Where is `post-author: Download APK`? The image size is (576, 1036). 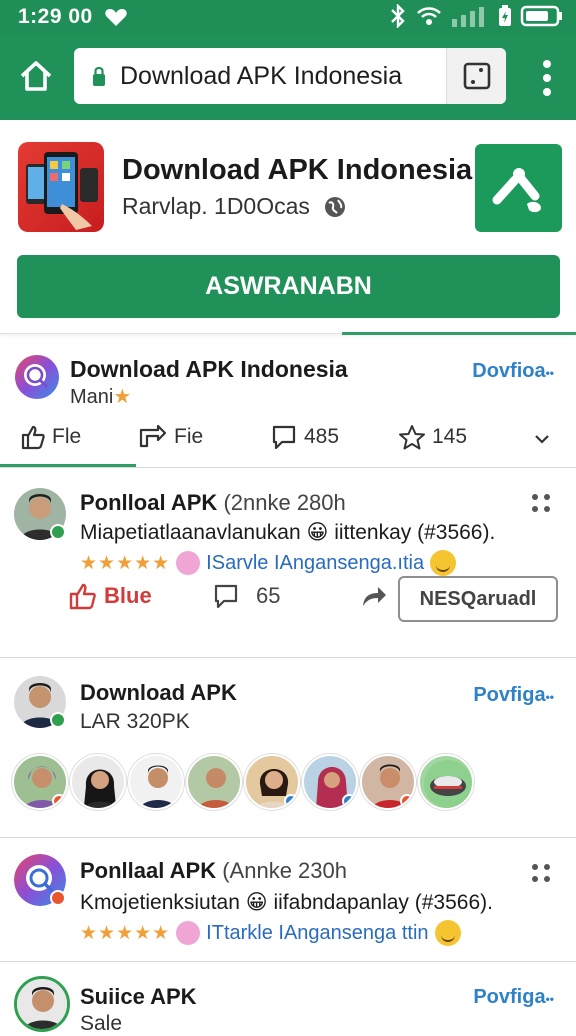
post-author: Download APK is located at coordinates (158, 693).